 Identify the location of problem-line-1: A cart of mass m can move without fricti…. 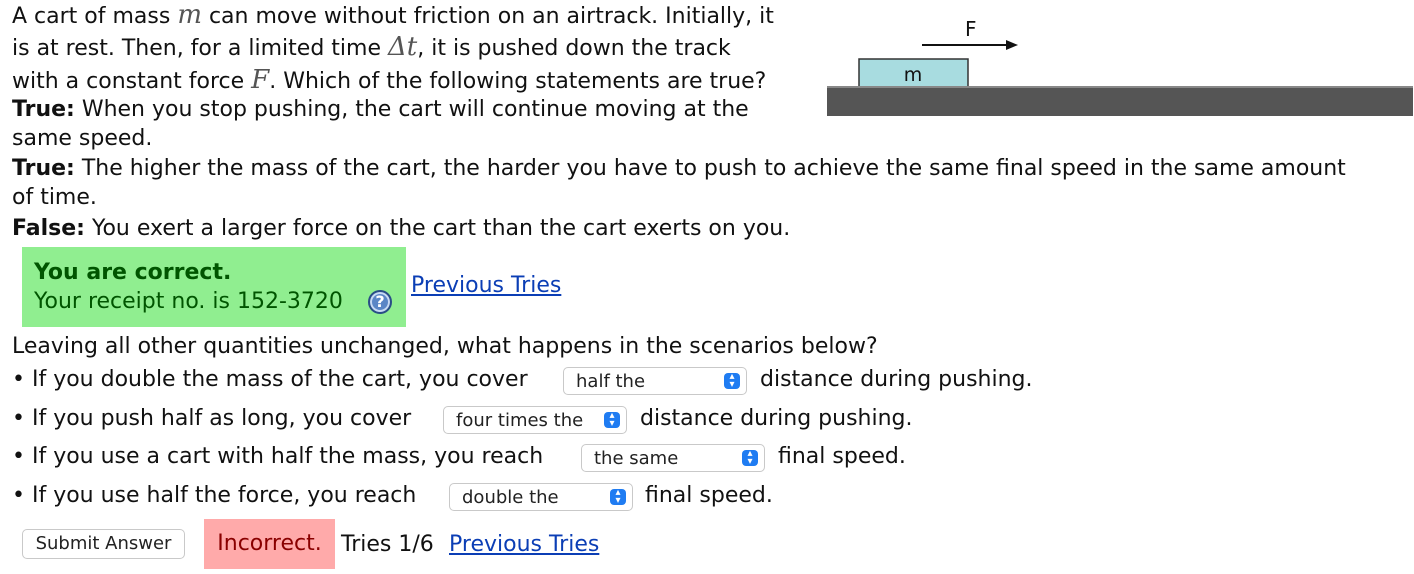
(393, 16).